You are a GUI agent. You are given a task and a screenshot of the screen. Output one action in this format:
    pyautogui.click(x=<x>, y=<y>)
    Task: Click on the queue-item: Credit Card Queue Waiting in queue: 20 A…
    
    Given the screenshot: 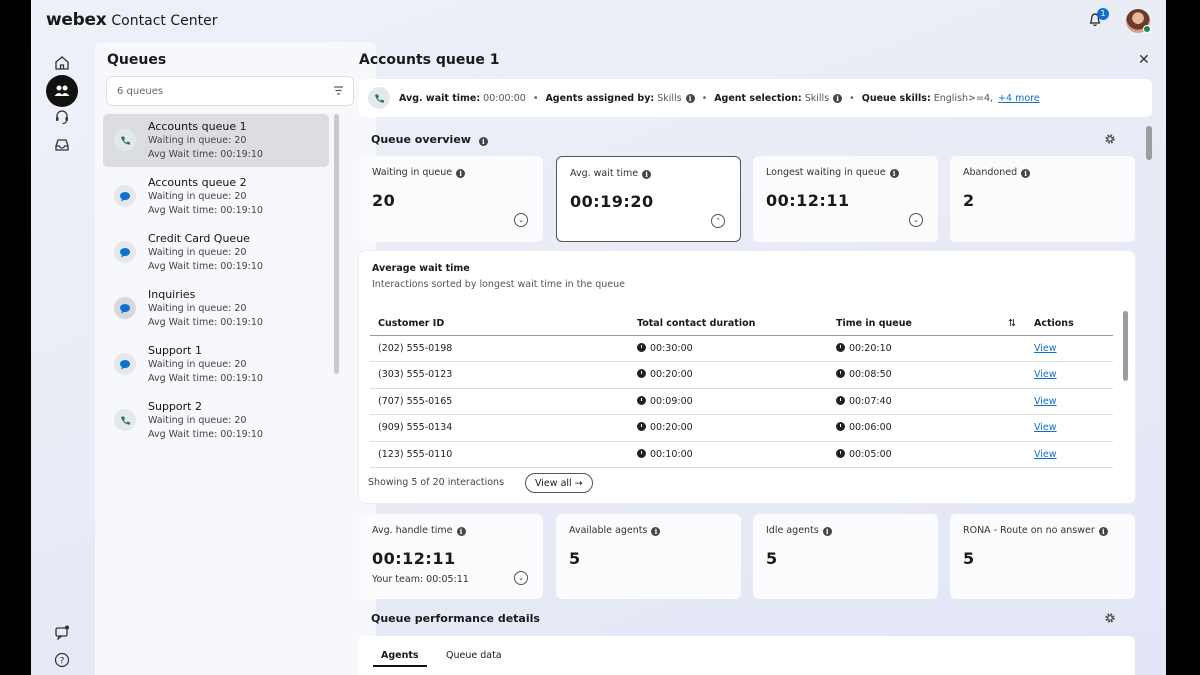 What is the action you would take?
    pyautogui.click(x=216, y=252)
    